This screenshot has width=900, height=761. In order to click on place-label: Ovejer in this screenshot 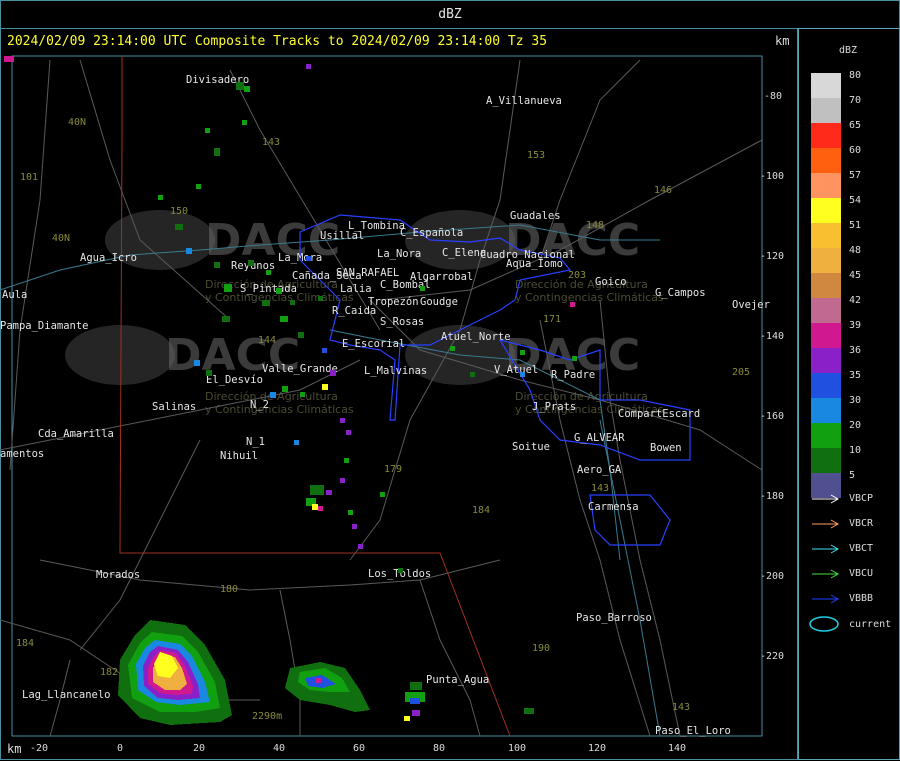, I will do `click(751, 305)`.